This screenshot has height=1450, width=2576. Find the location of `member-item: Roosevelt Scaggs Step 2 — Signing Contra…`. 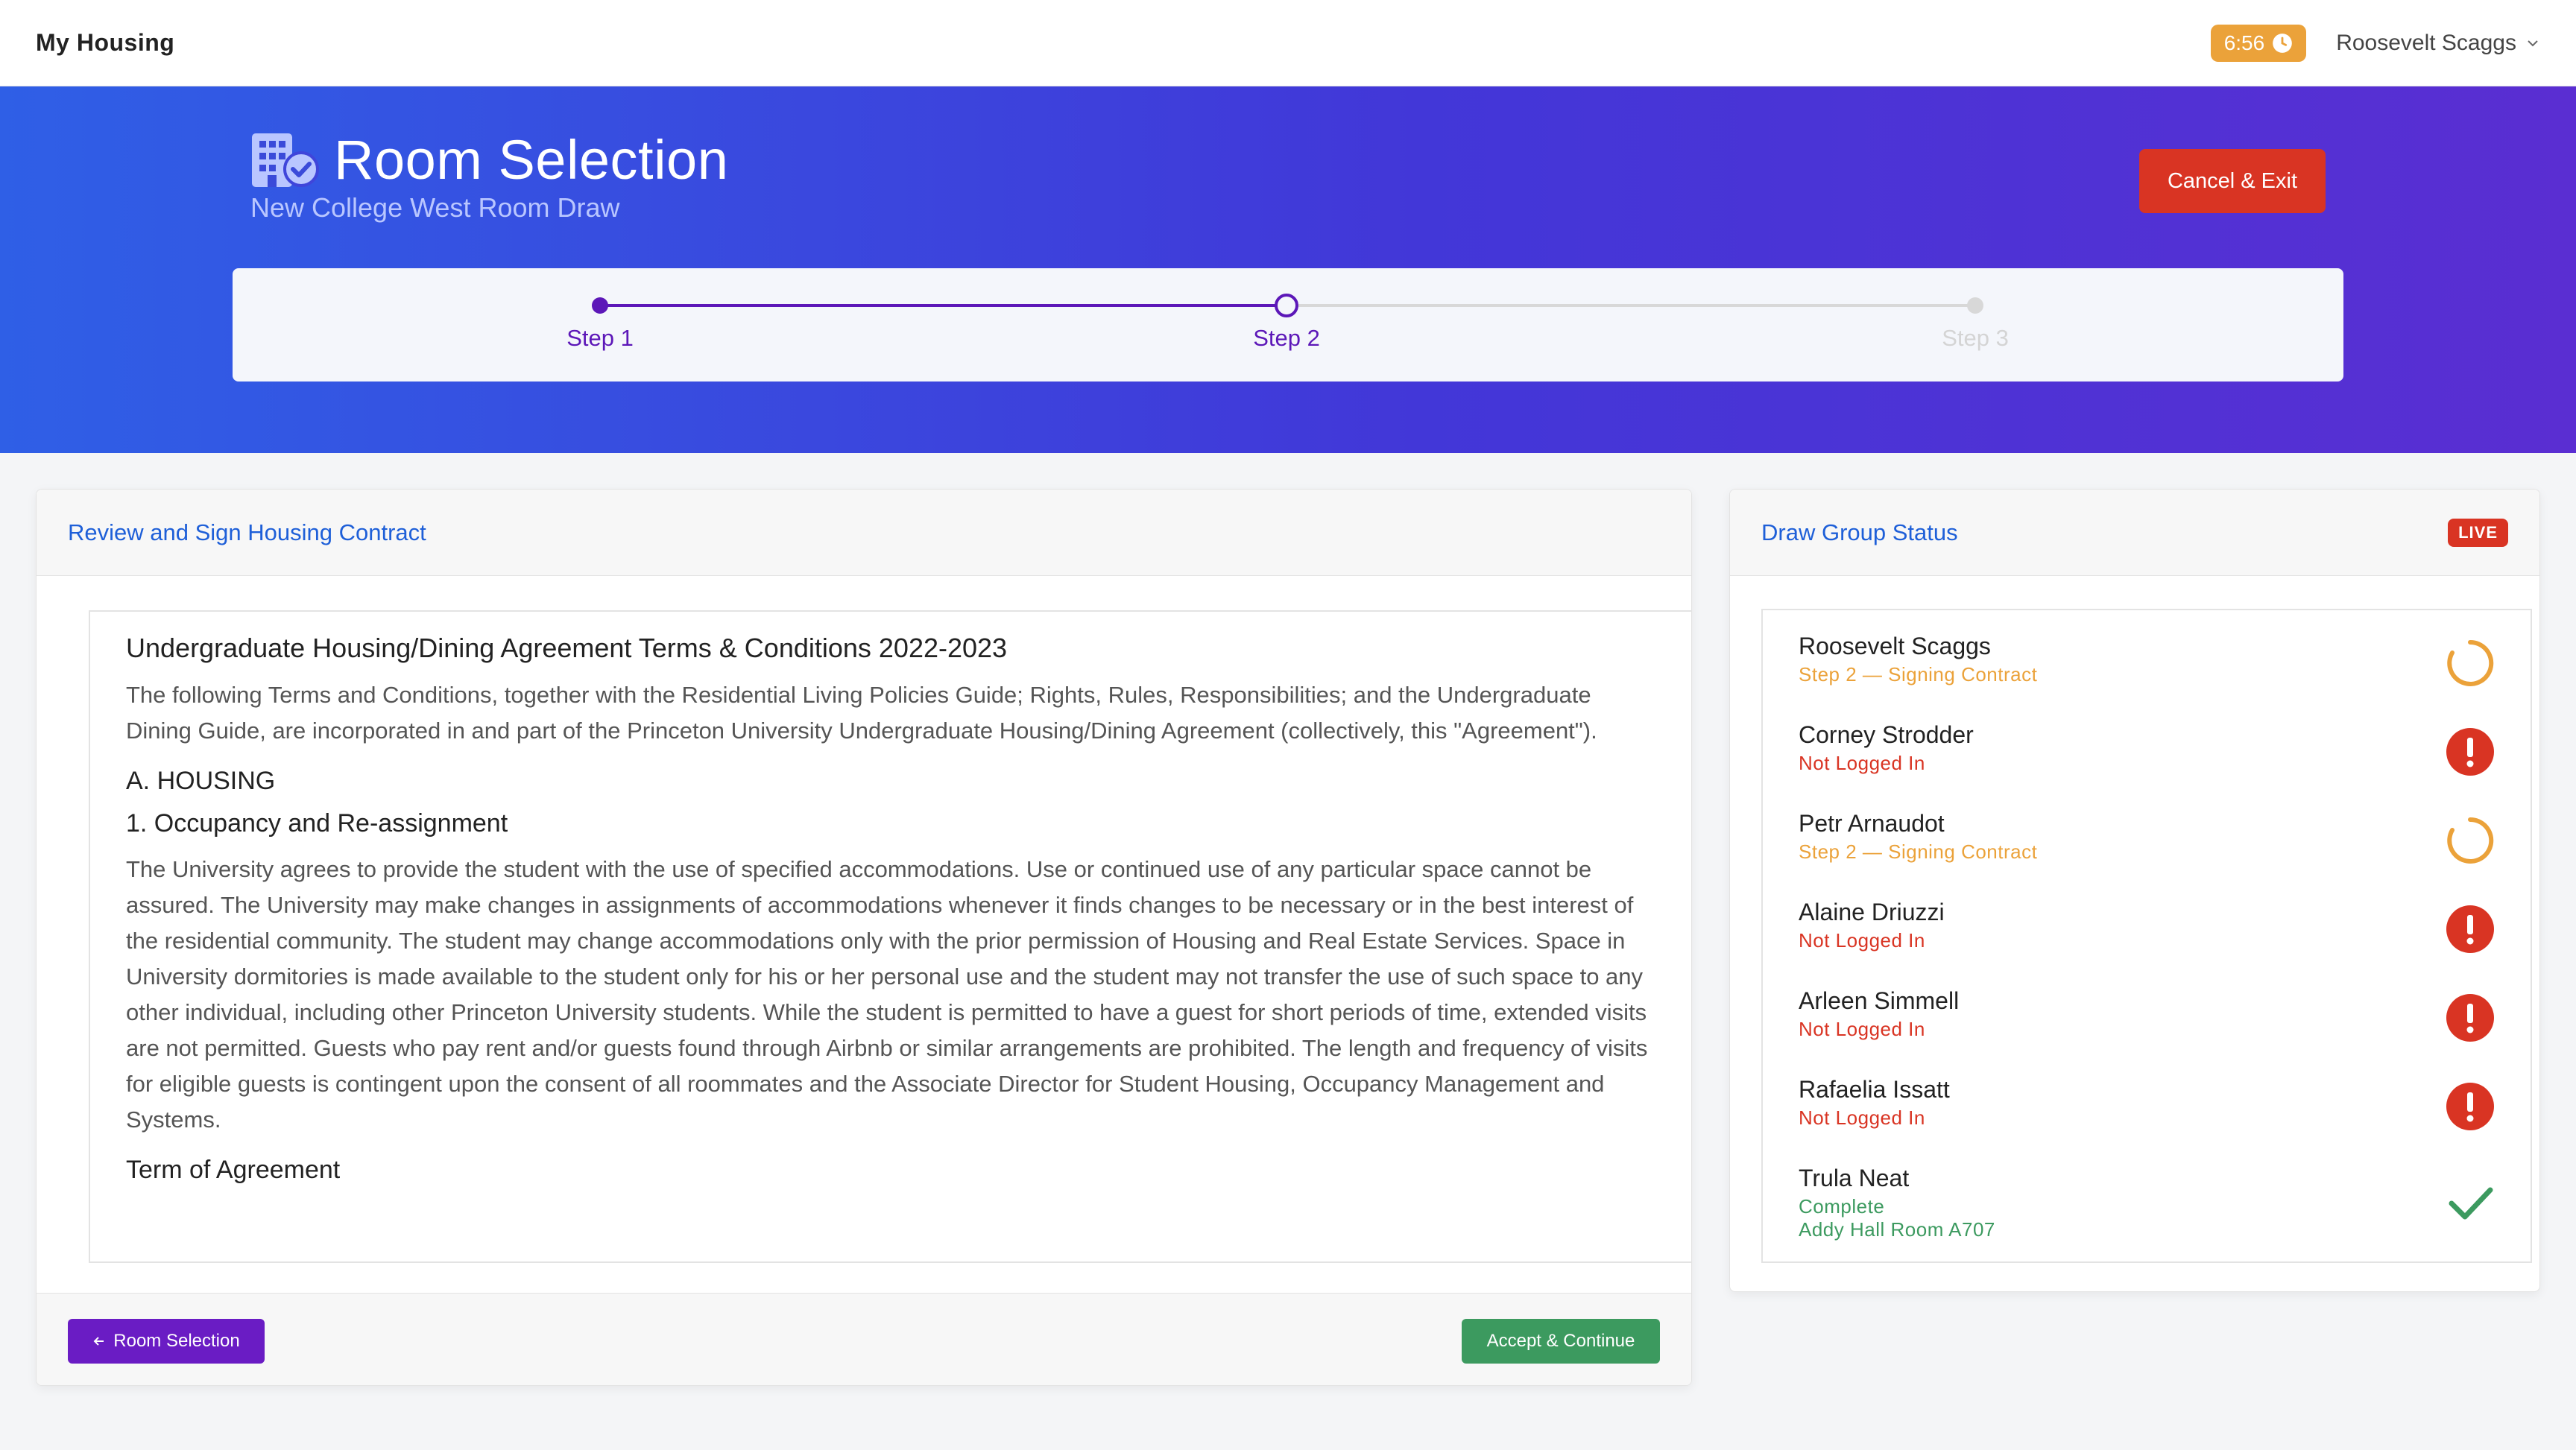

member-item: Roosevelt Scaggs Step 2 — Signing Contra… is located at coordinates (2147, 666).